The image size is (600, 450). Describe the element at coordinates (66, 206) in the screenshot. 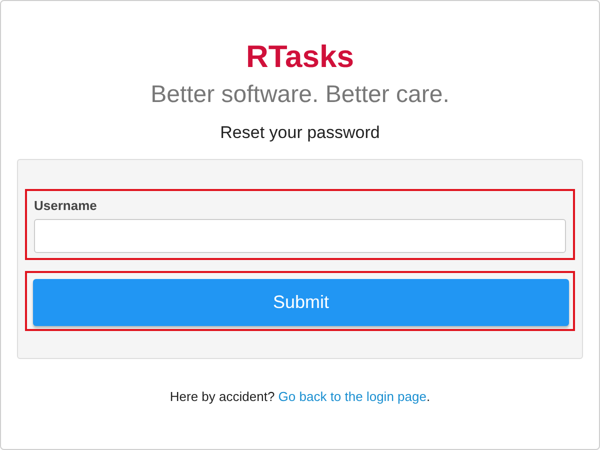

I see `field-label: Username` at that location.